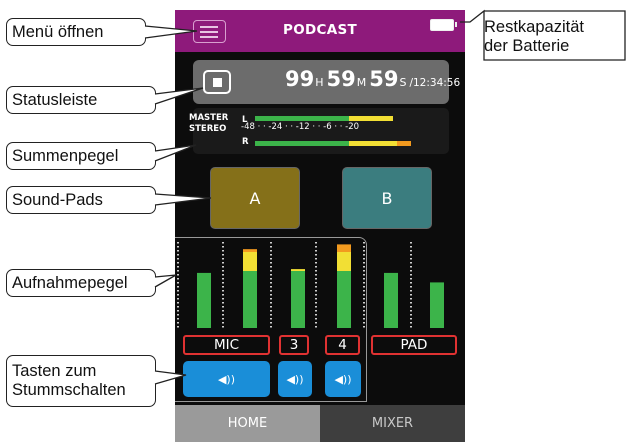 The width and height of the screenshot is (632, 442). I want to click on callout-sum-meter: Summenpegel, so click(81, 156).